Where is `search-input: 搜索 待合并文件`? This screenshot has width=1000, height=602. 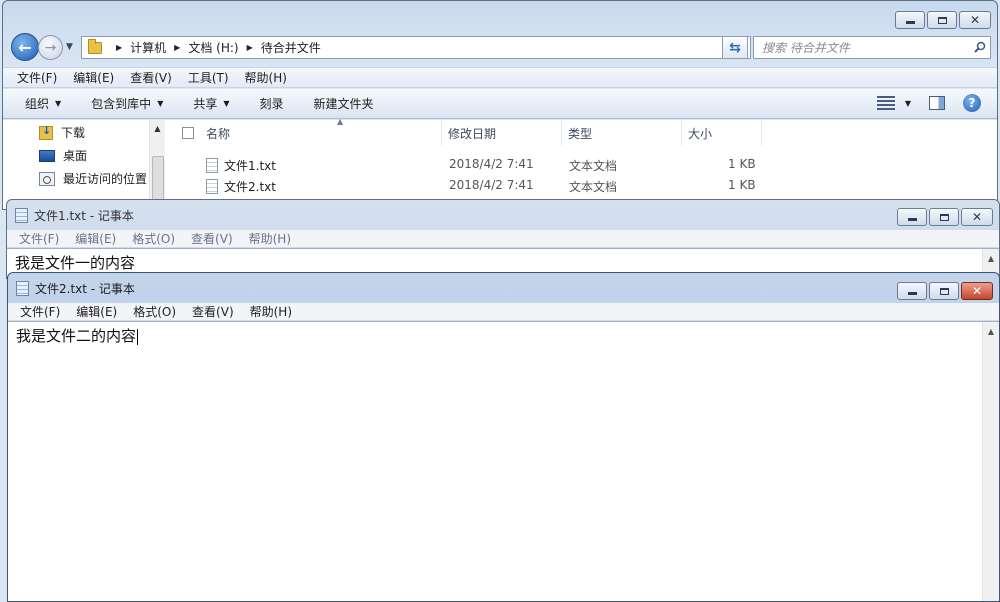
search-input: 搜索 待合并文件 is located at coordinates (872, 47).